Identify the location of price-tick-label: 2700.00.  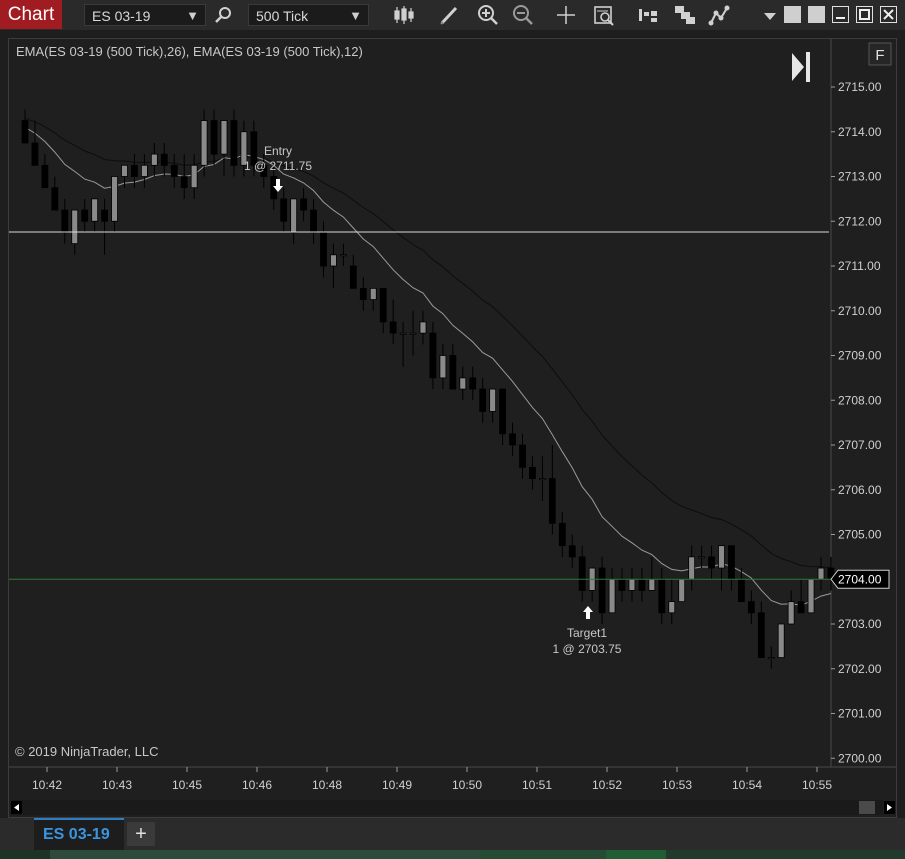
(860, 758).